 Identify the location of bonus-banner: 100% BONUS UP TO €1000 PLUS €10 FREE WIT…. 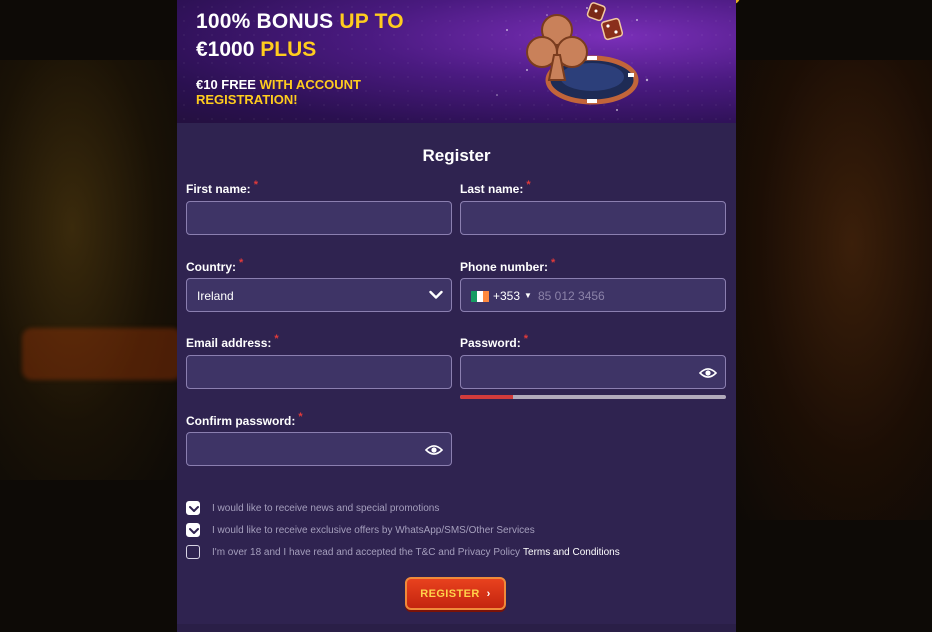
(456, 61).